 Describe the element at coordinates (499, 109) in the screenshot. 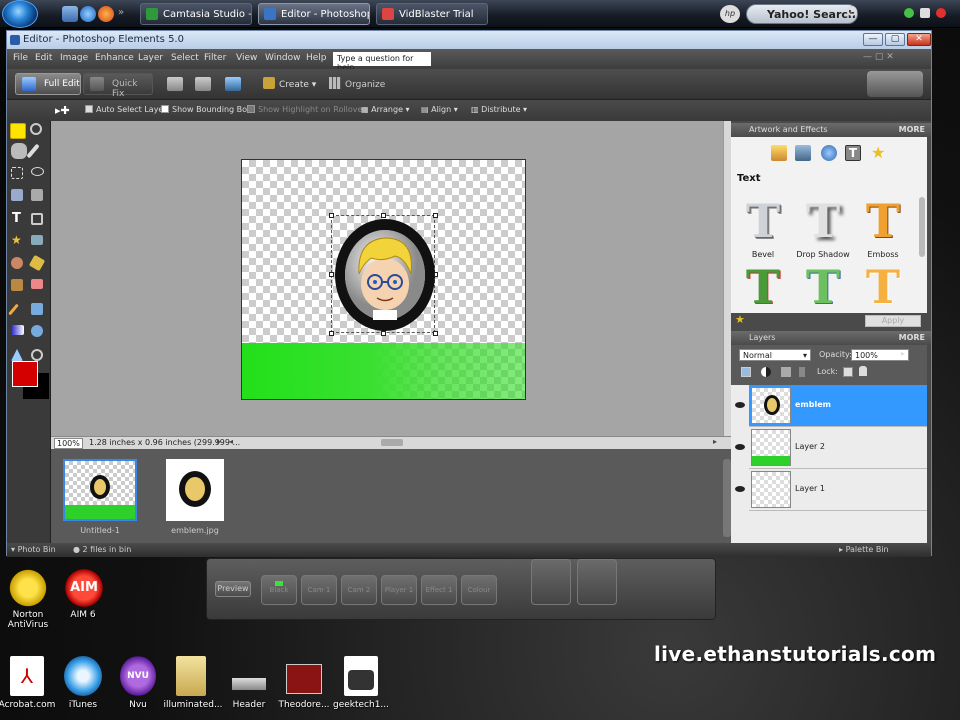

I see `distribute-menu: ▥ Distribute ▾` at that location.